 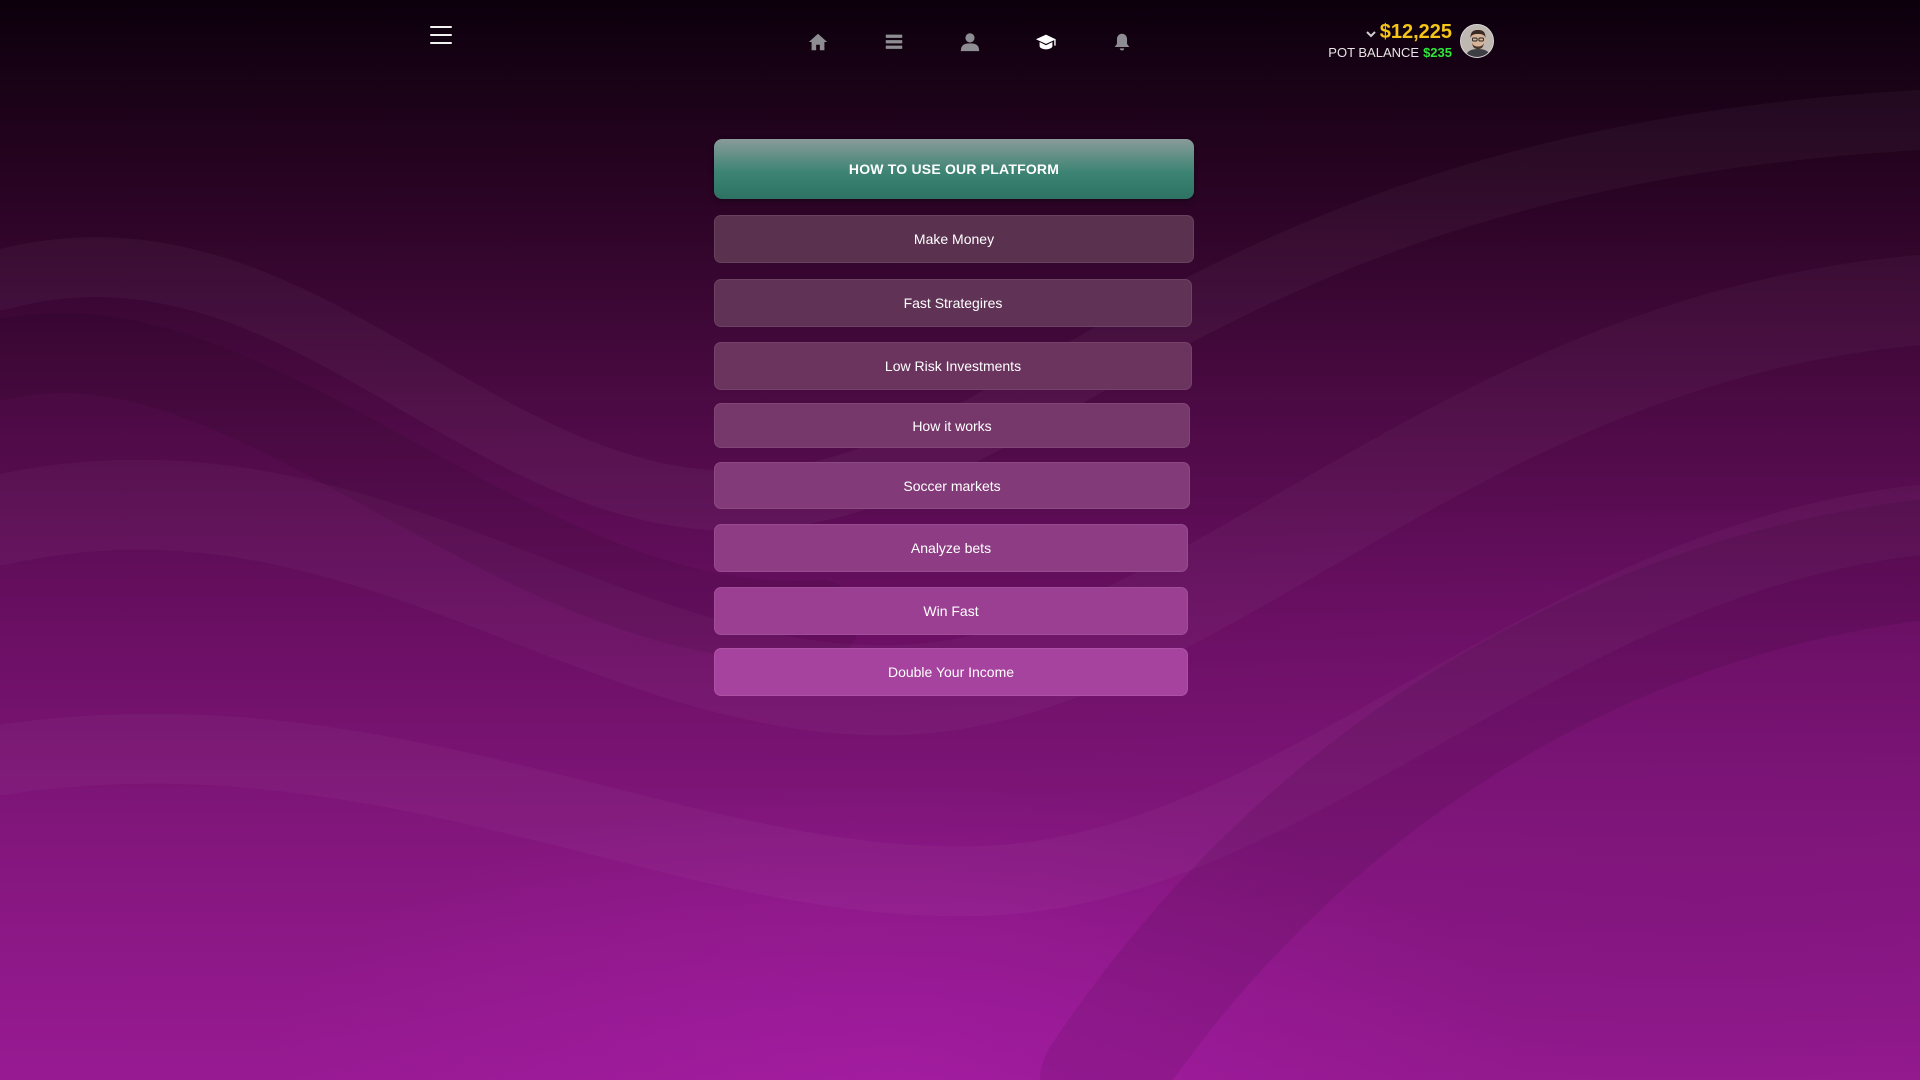 I want to click on user-icon, so click(x=970, y=42).